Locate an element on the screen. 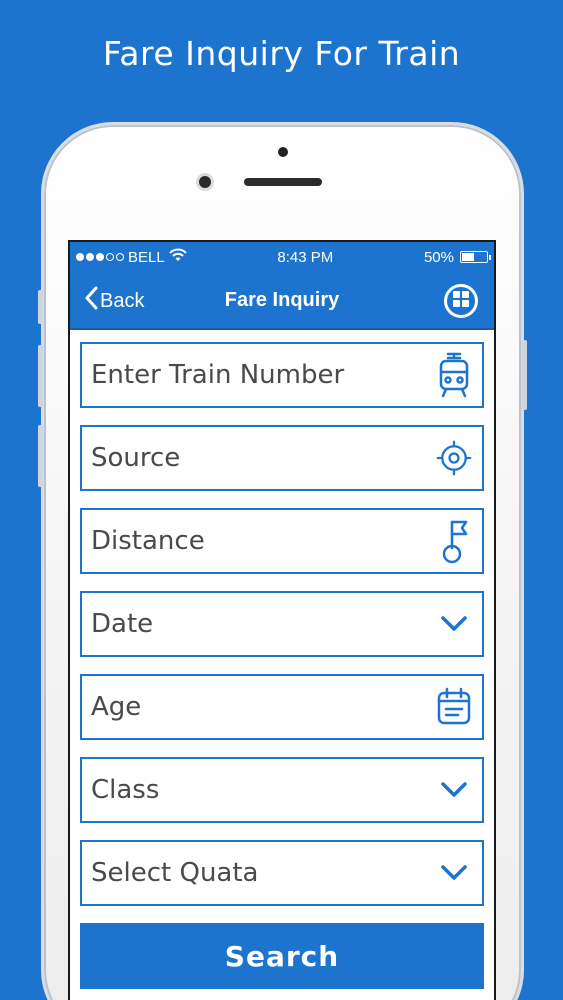  back-button: Back is located at coordinates (114, 301).